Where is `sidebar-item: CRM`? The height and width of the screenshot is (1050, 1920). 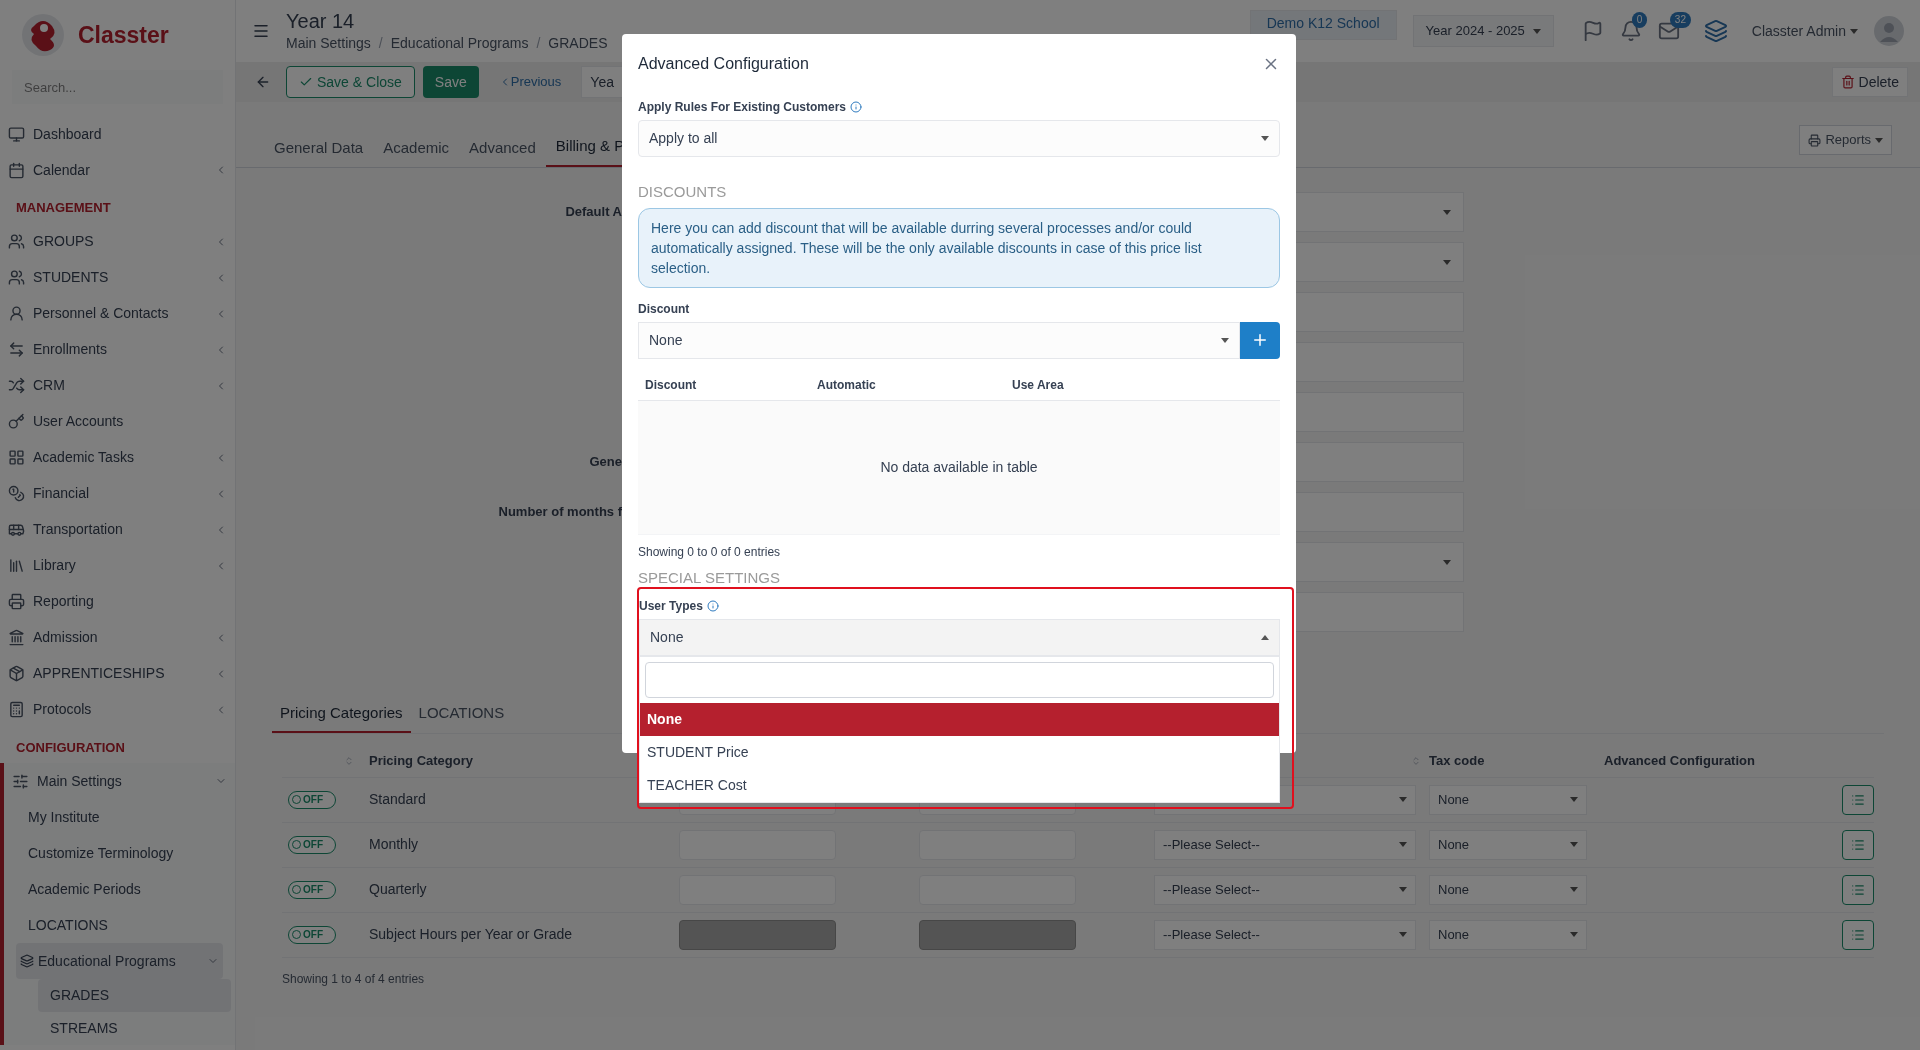 sidebar-item: CRM is located at coordinates (117, 385).